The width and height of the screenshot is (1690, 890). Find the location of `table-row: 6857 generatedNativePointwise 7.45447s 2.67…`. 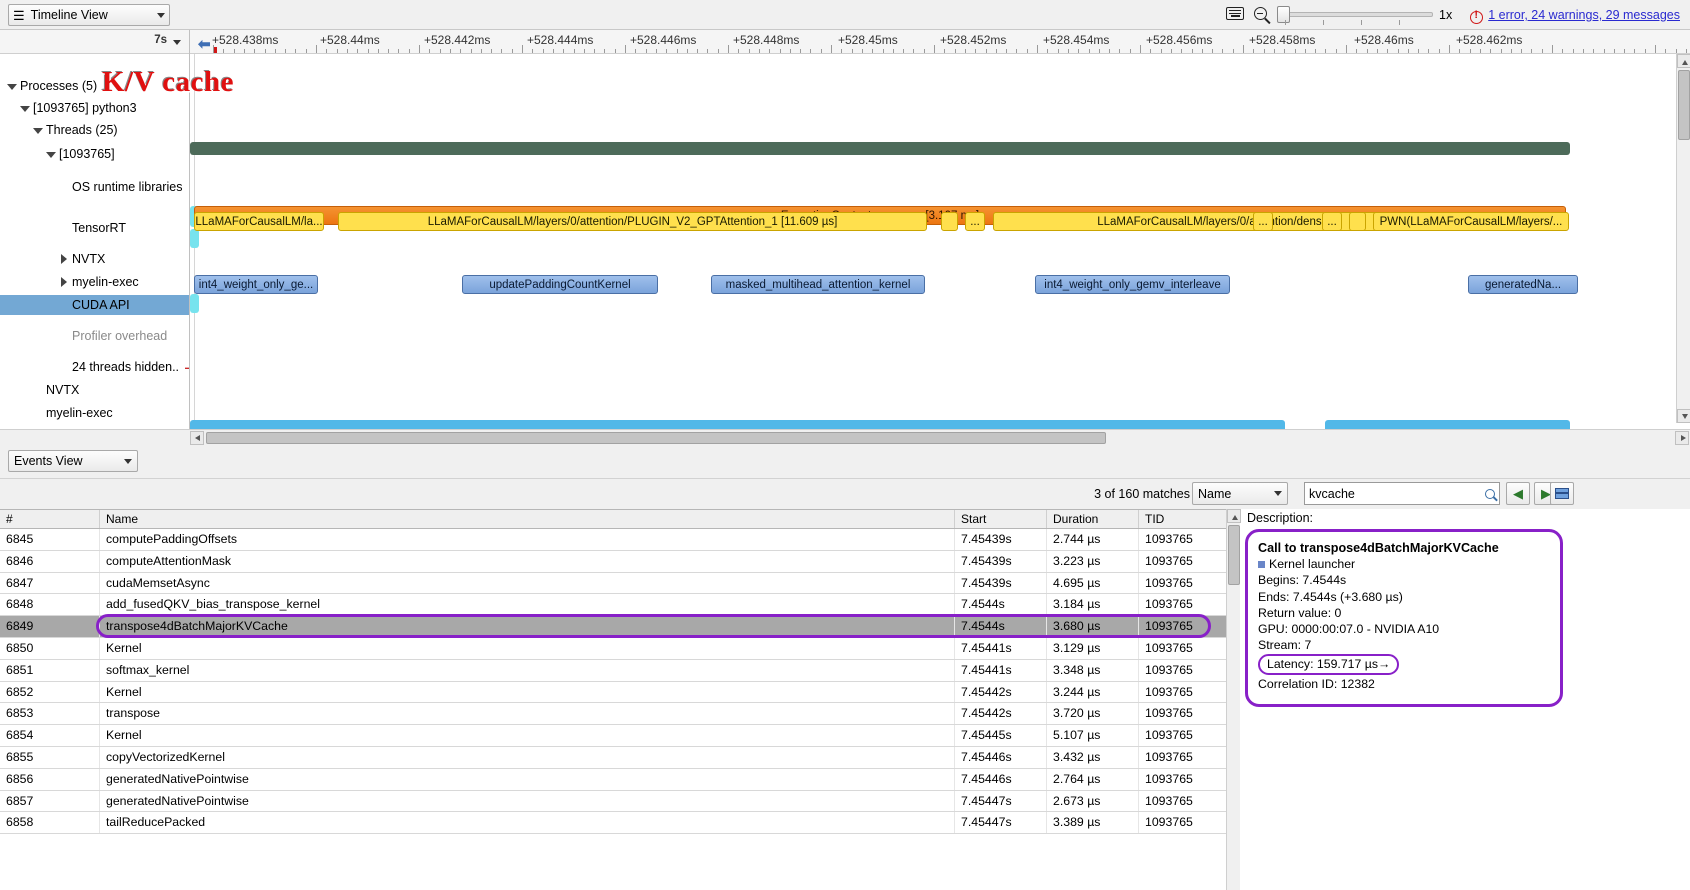

table-row: 6857 generatedNativePointwise 7.45447s 2.67… is located at coordinates (620, 801).